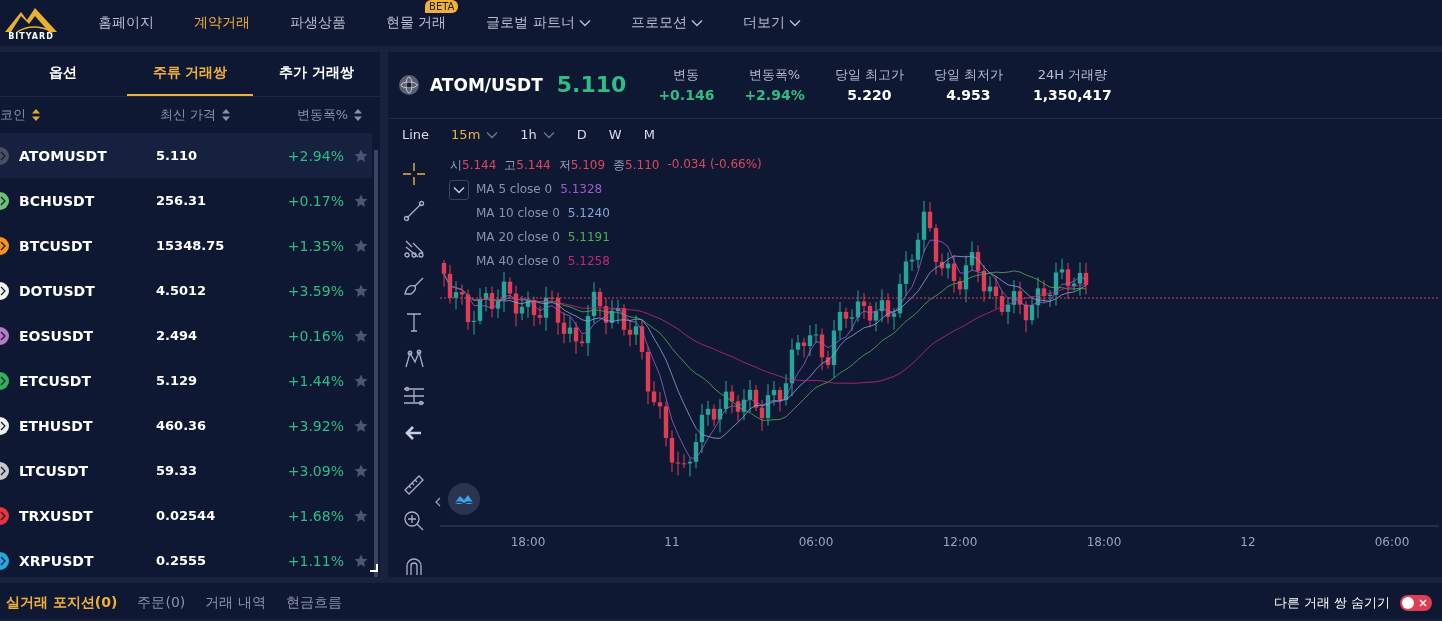  Describe the element at coordinates (315, 155) in the screenshot. I see `change-value: +2.94%` at that location.